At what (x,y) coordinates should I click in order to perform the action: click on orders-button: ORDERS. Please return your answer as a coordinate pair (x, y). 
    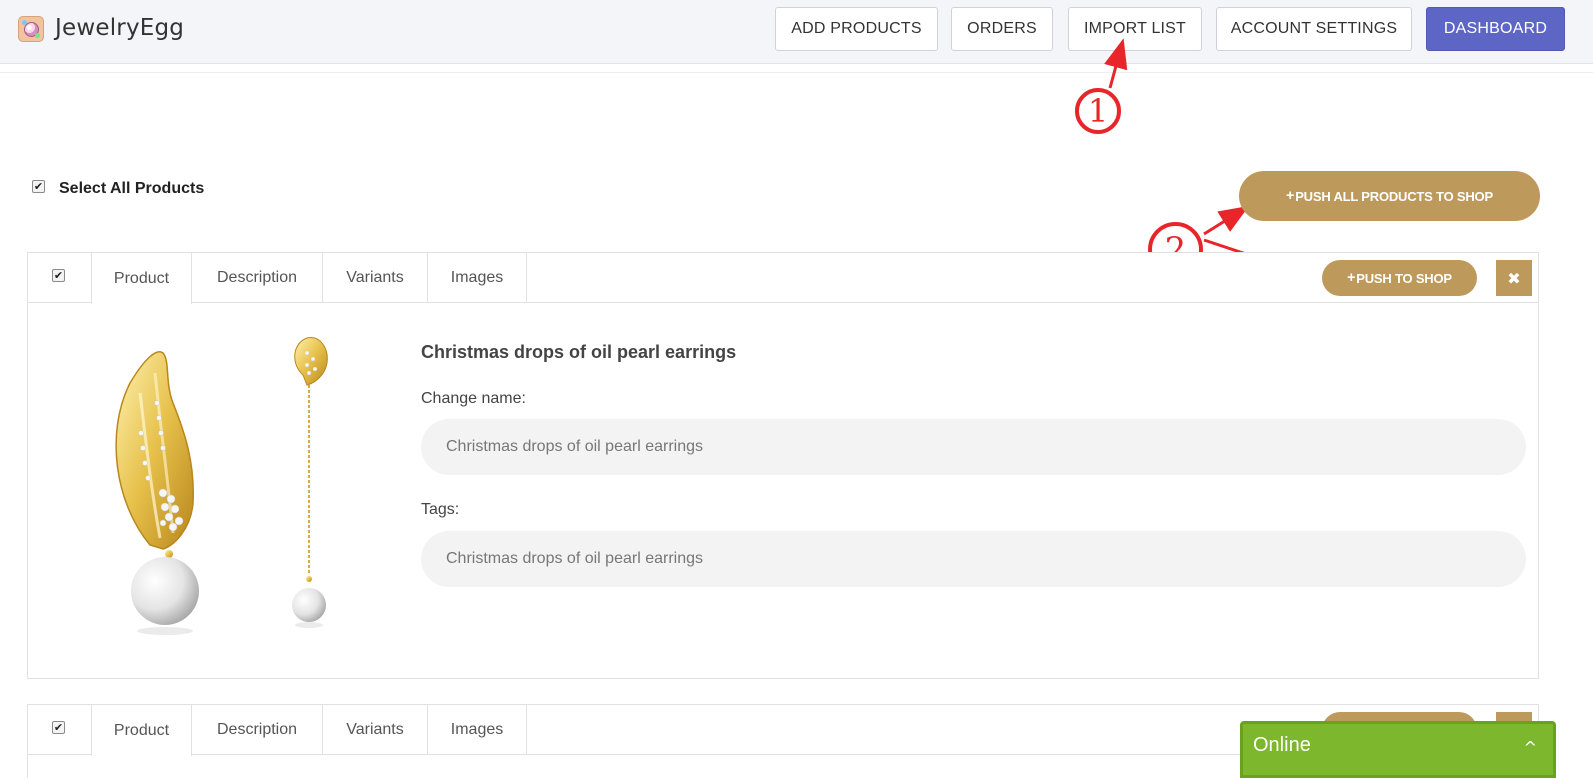
    Looking at the image, I should click on (1002, 29).